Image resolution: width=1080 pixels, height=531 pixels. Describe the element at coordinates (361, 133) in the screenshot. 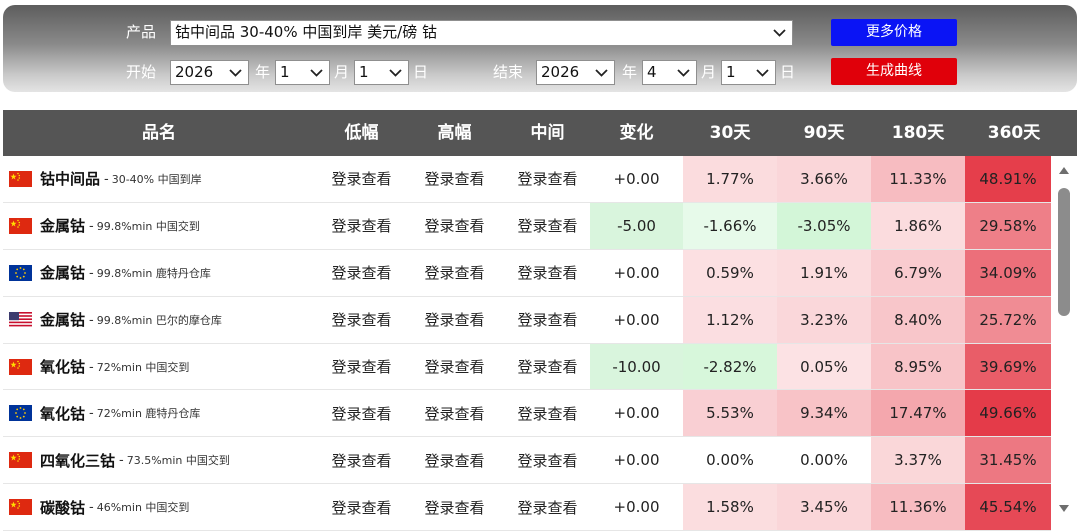

I see `header-low: 低幅` at that location.